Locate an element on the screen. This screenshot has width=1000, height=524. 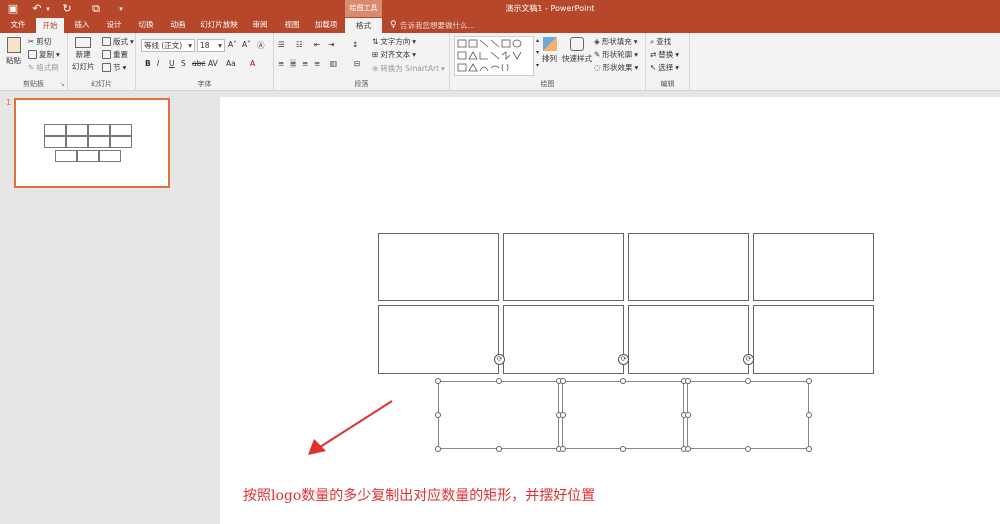
find-button: ⌕ 查找 is located at coordinates (660, 41).